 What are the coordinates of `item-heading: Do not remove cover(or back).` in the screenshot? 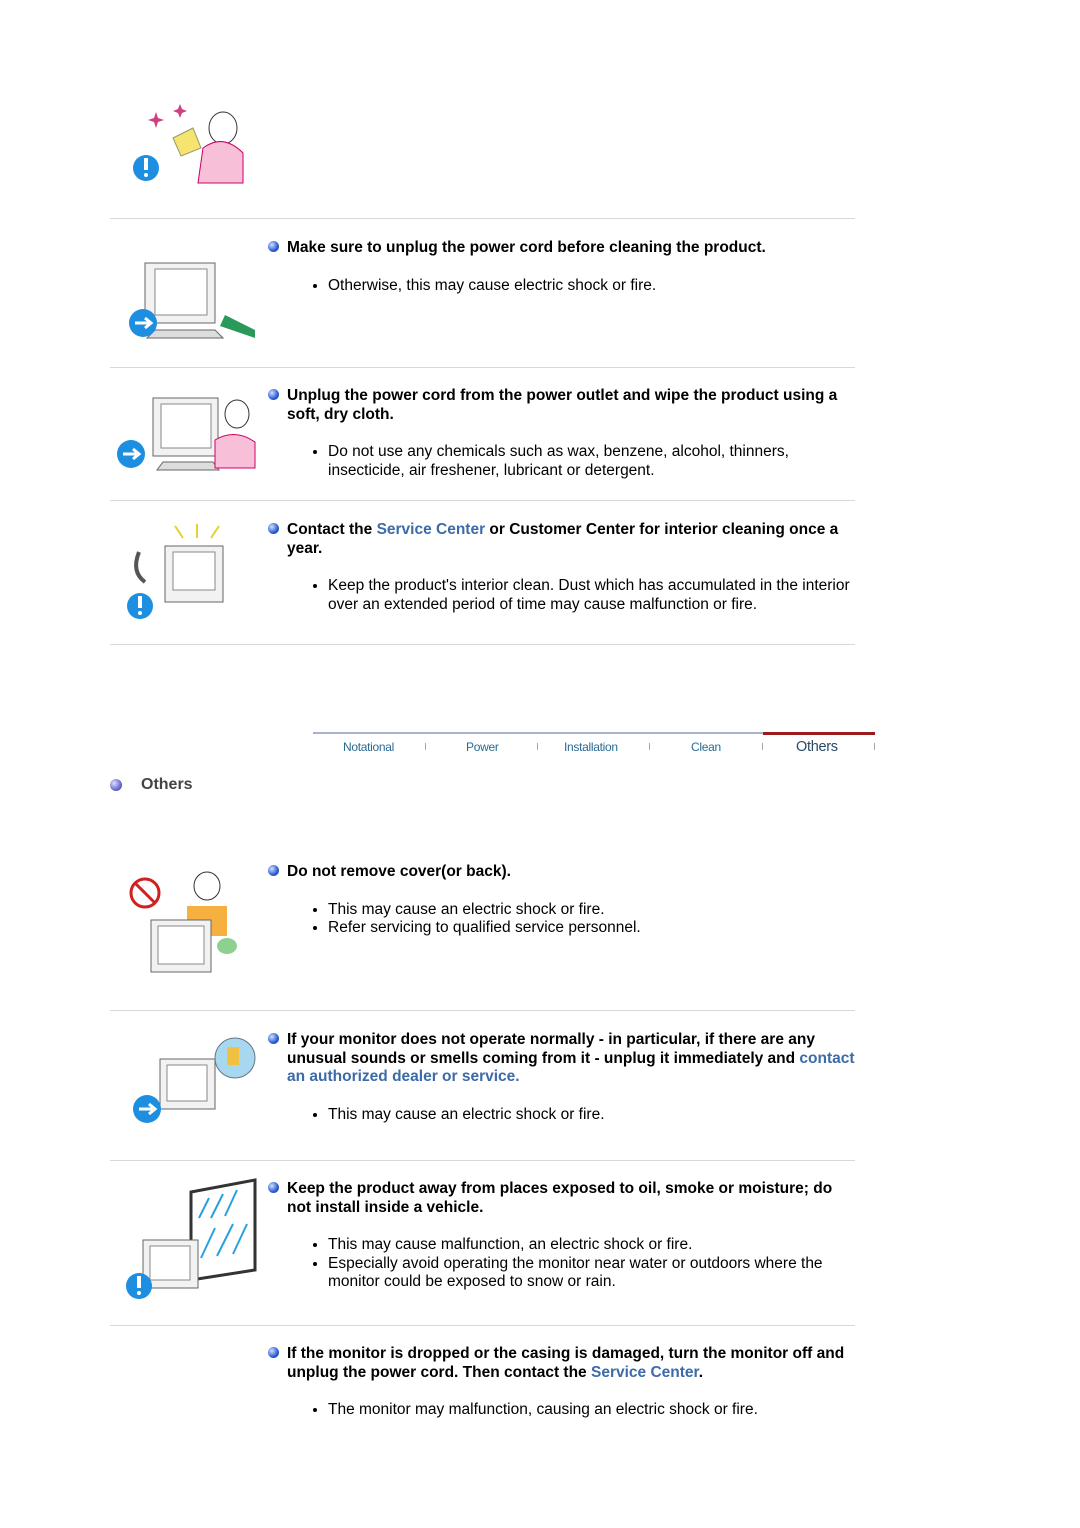 It's located at (399, 871).